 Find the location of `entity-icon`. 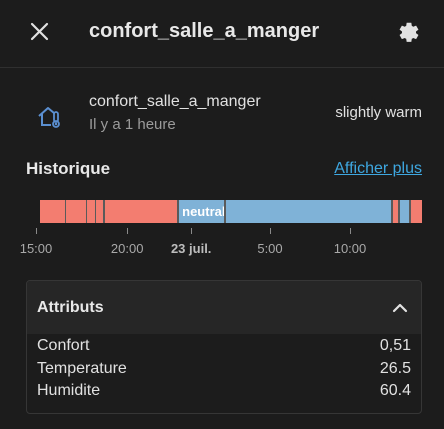

entity-icon is located at coordinates (50, 117).